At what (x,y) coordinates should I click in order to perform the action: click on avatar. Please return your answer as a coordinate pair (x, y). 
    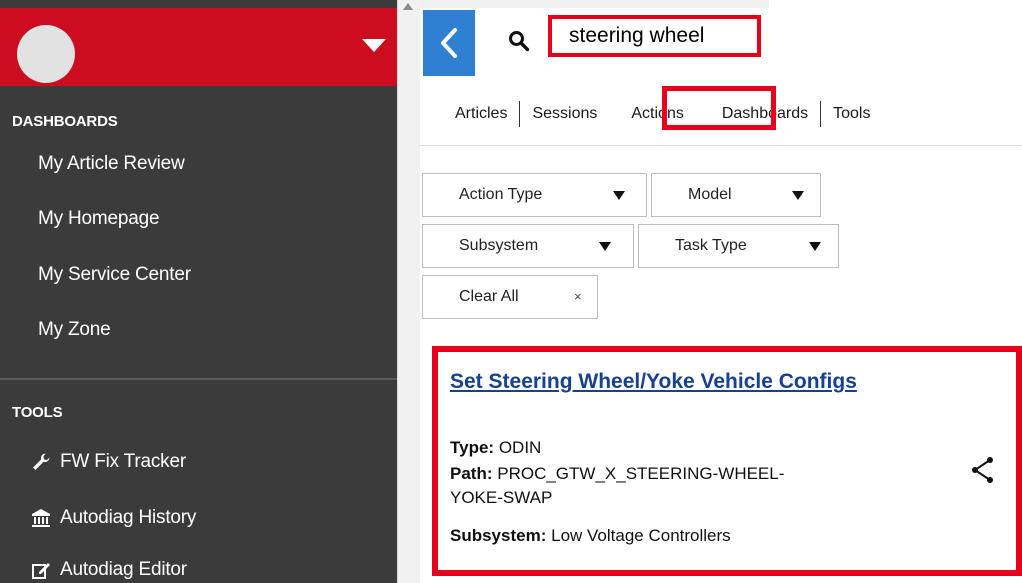
    Looking at the image, I should click on (46, 54).